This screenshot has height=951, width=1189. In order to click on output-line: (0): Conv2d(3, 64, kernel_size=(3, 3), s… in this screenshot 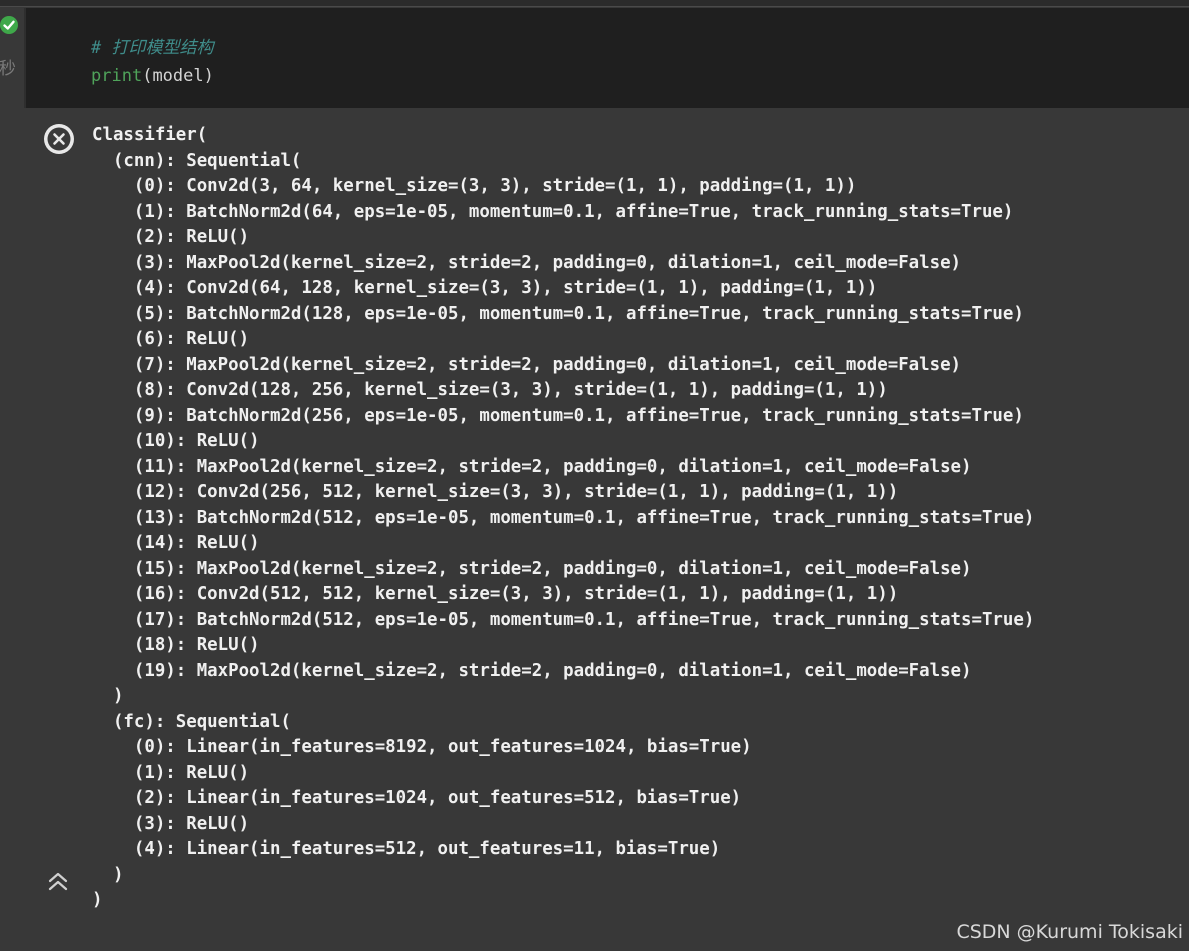, I will do `click(474, 186)`.